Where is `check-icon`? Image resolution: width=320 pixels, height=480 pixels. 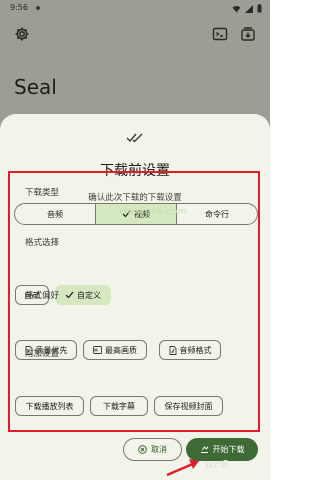
check-icon is located at coordinates (69, 295).